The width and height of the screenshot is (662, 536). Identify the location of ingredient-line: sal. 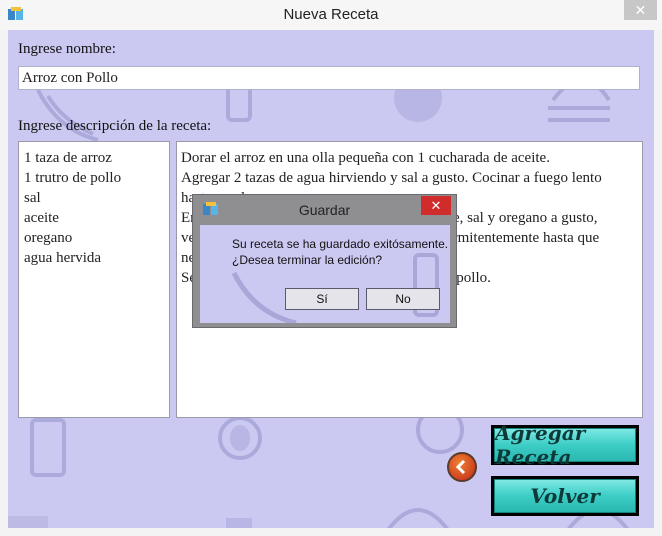
(32, 198).